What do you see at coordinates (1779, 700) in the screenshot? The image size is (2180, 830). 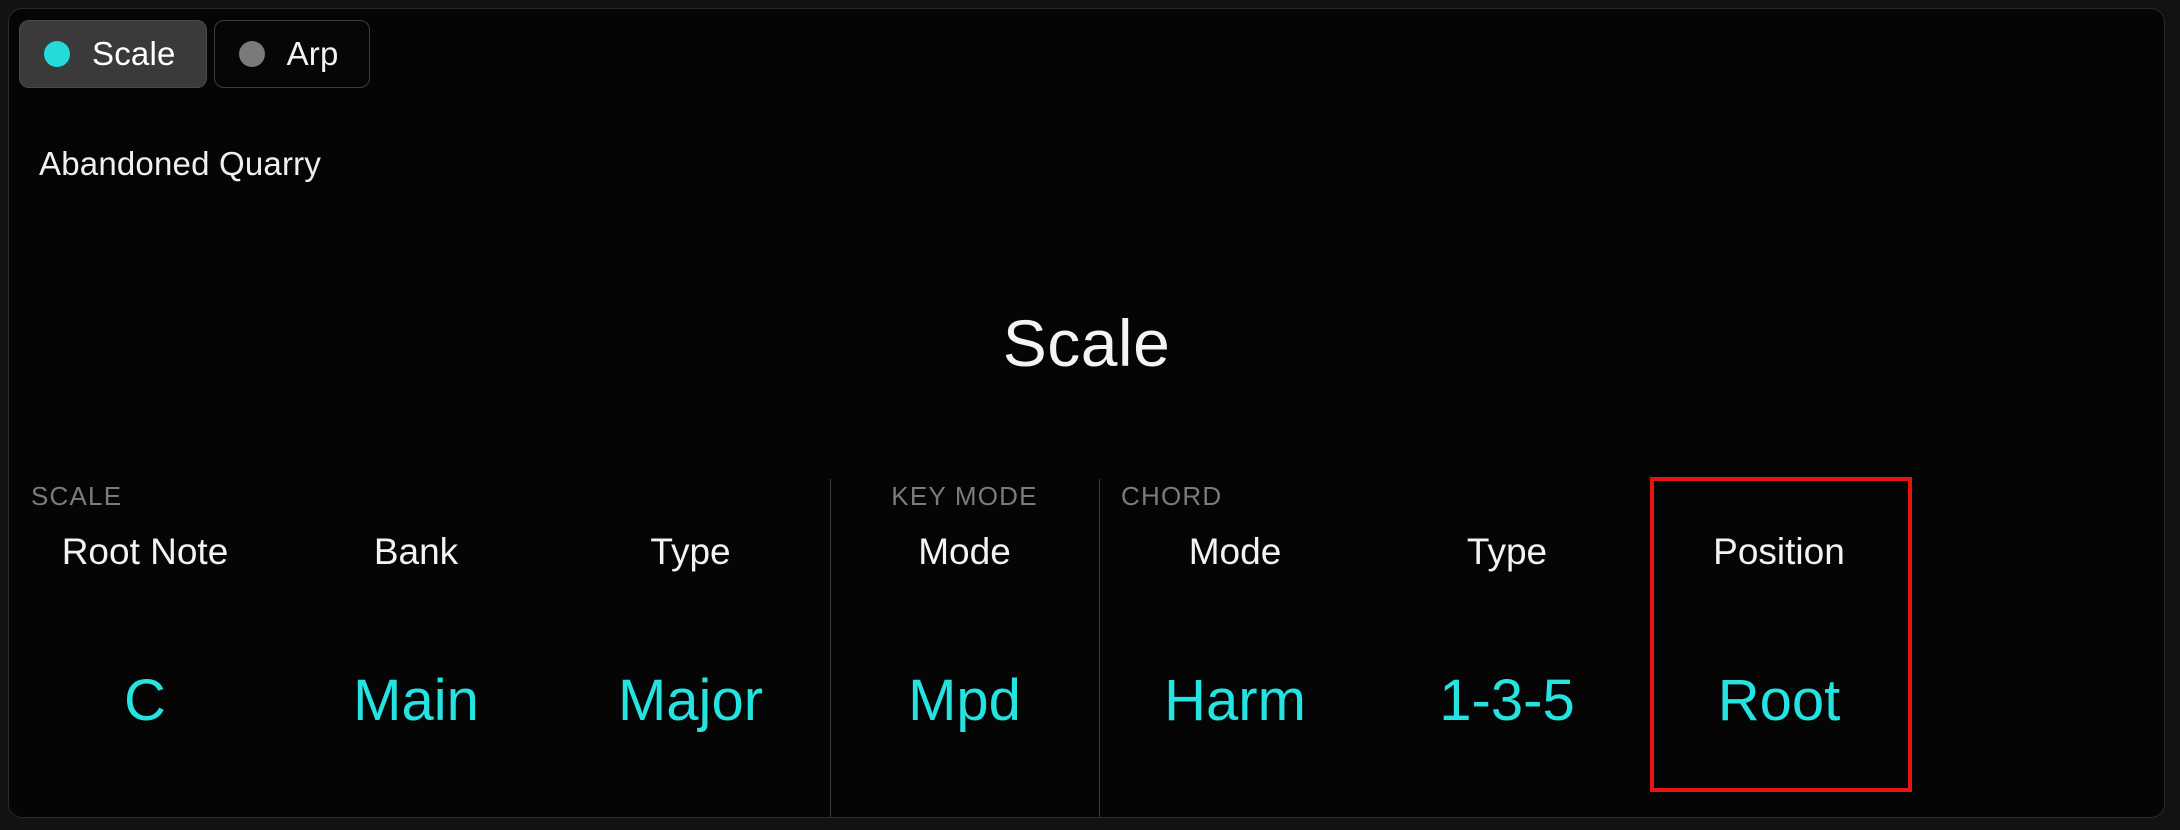 I see `param-value-position: Root` at bounding box center [1779, 700].